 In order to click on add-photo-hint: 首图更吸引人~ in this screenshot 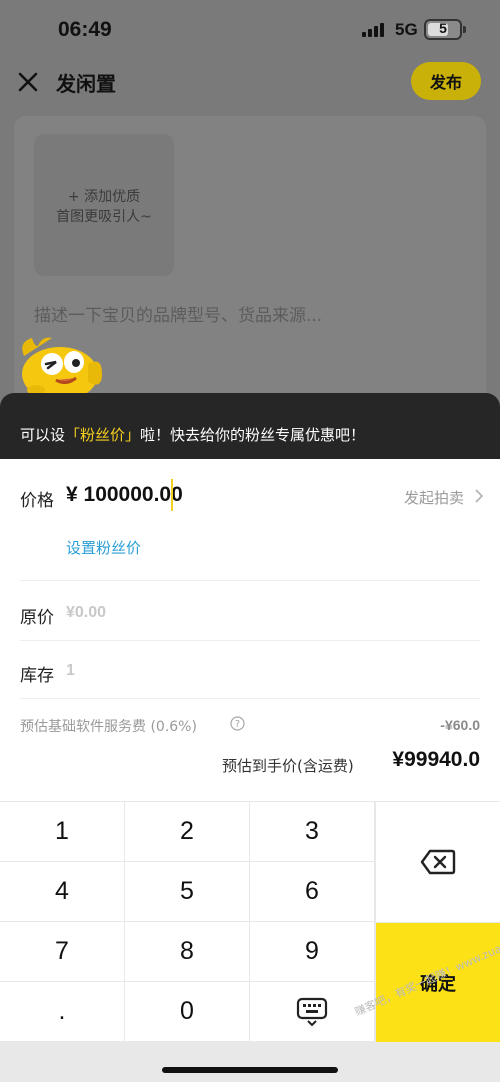, I will do `click(104, 217)`.